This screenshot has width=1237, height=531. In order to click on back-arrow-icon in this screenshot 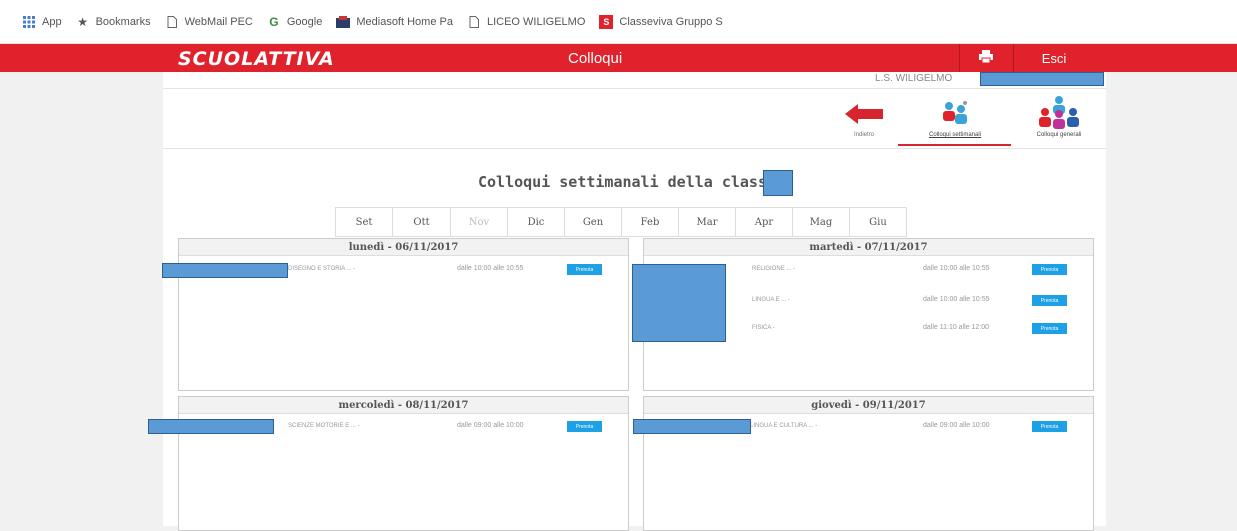, I will do `click(865, 116)`.